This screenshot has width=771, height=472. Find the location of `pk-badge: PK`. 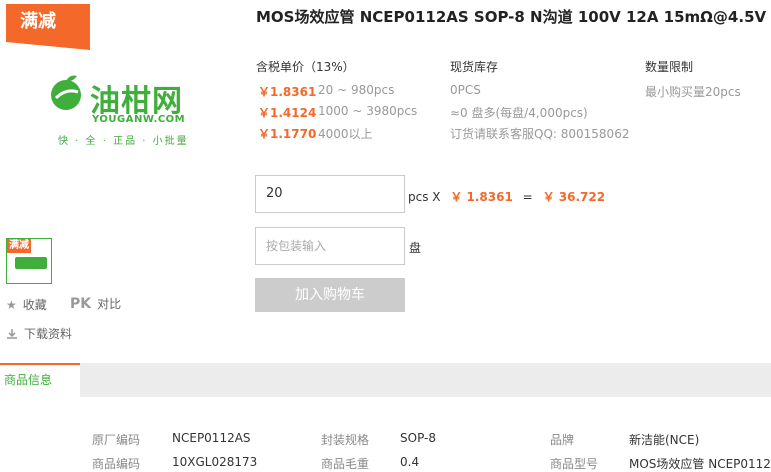

pk-badge: PK is located at coordinates (81, 303).